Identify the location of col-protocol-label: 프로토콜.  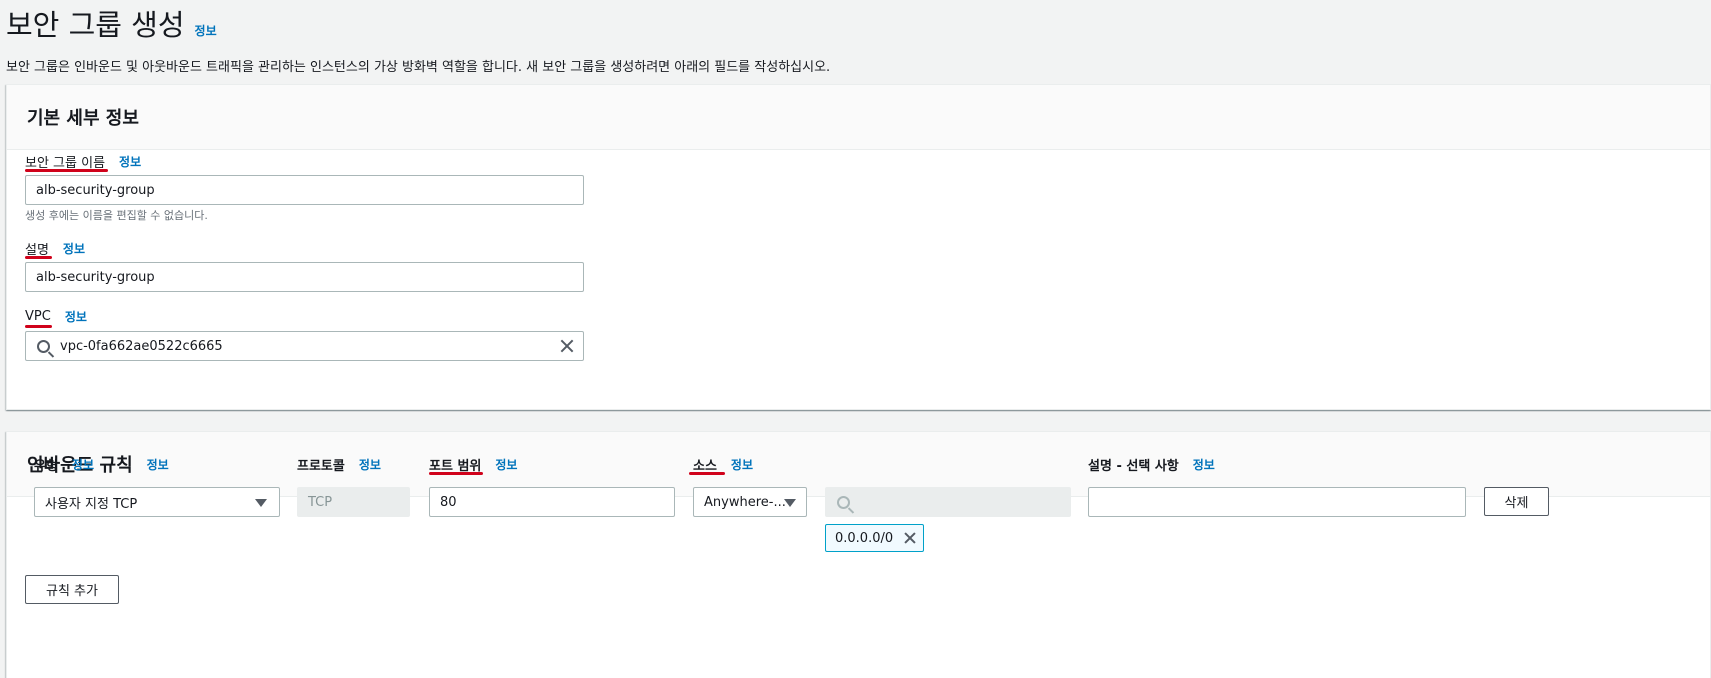
(321, 466).